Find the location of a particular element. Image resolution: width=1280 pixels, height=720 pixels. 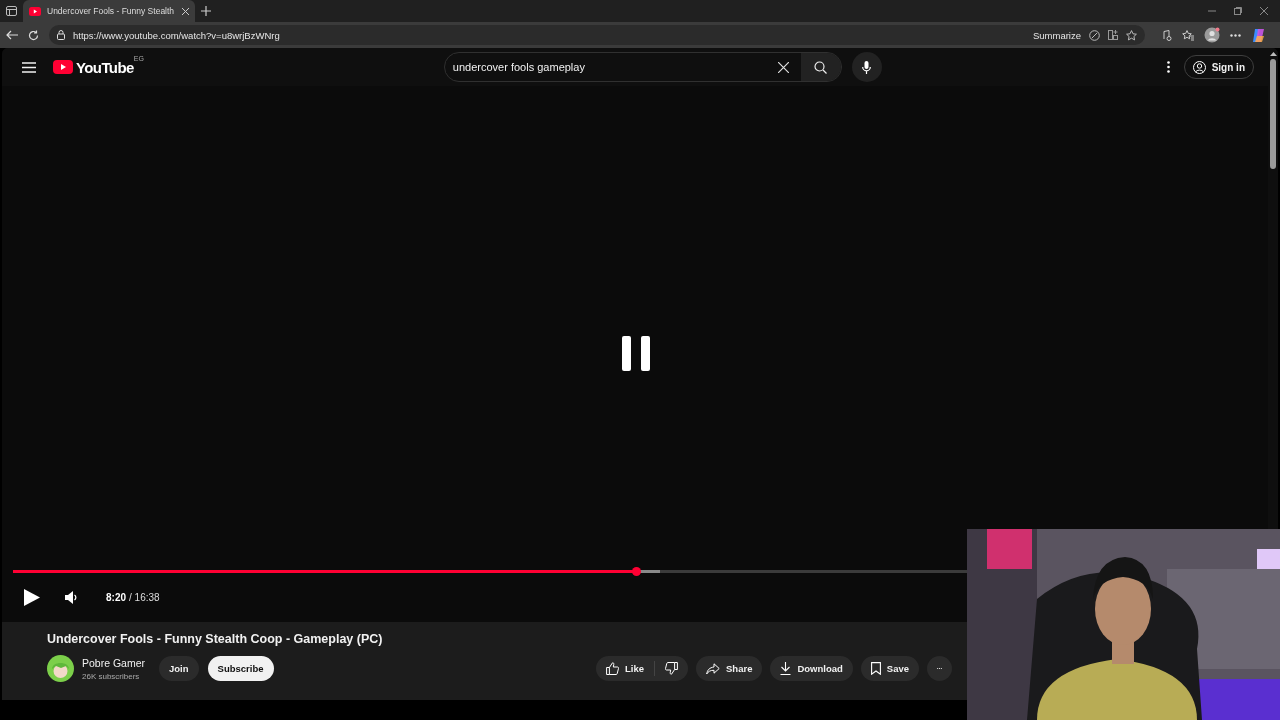

summarize-button: Summarize is located at coordinates (1056, 35).